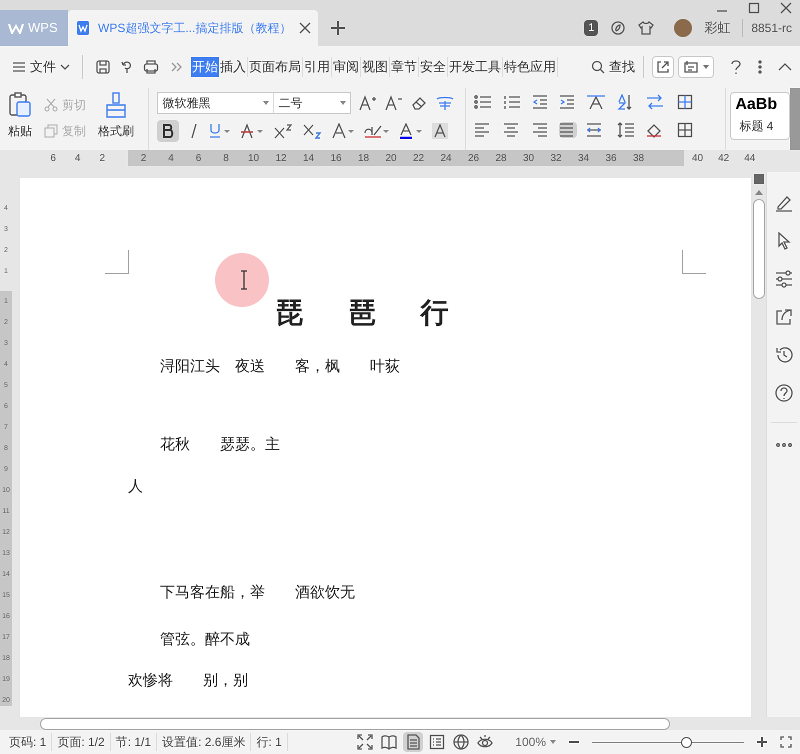 The width and height of the screenshot is (800, 754). What do you see at coordinates (528, 159) in the screenshot?
I see `ruler-number: 30` at bounding box center [528, 159].